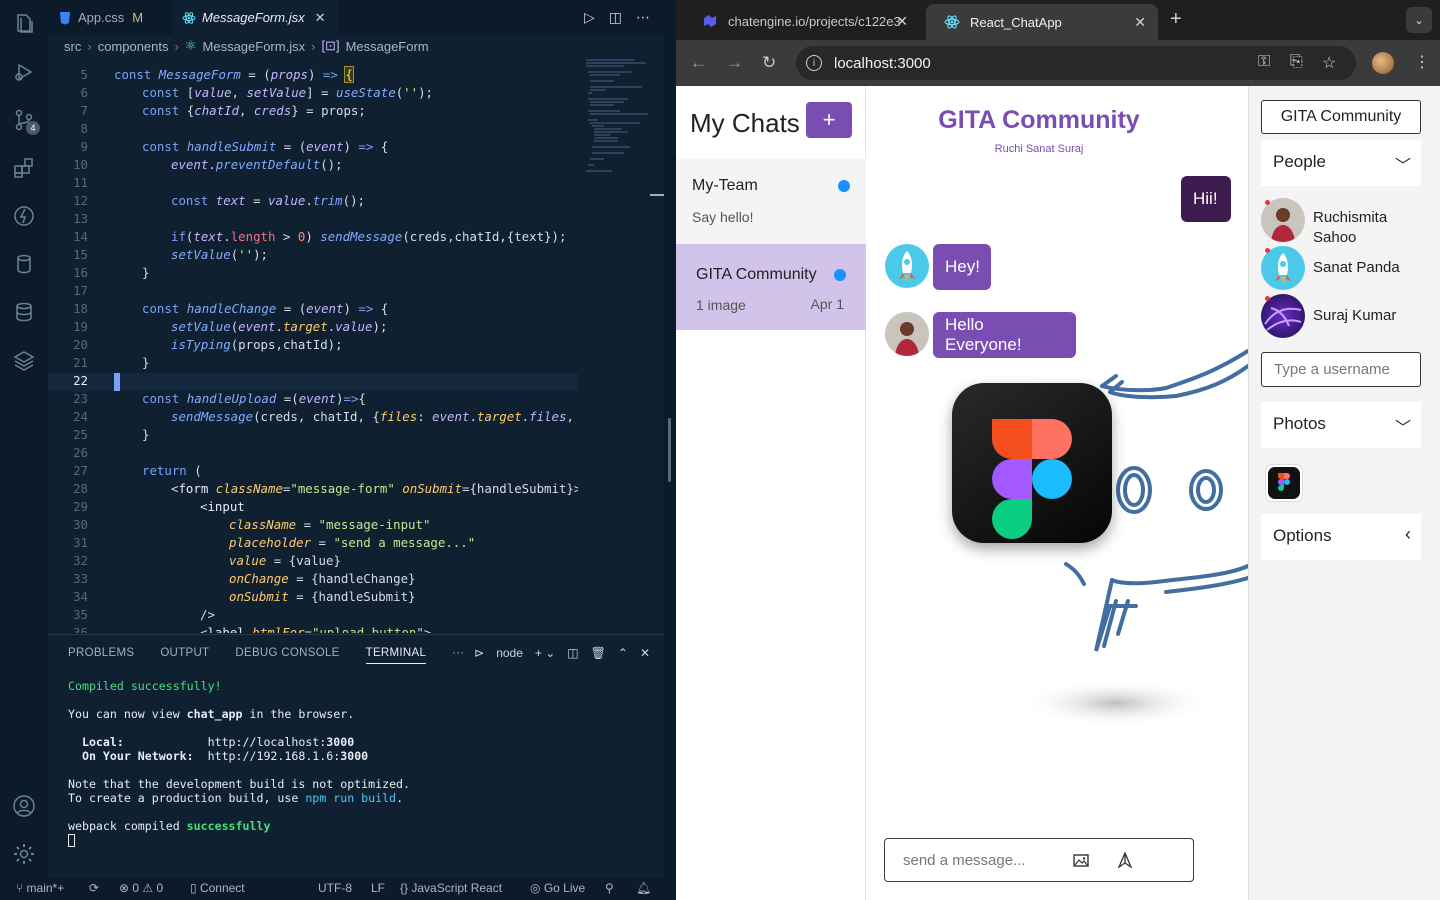 The height and width of the screenshot is (900, 1440). I want to click on problems-indicator: ⊗ 0 ⚠ 0, so click(141, 888).